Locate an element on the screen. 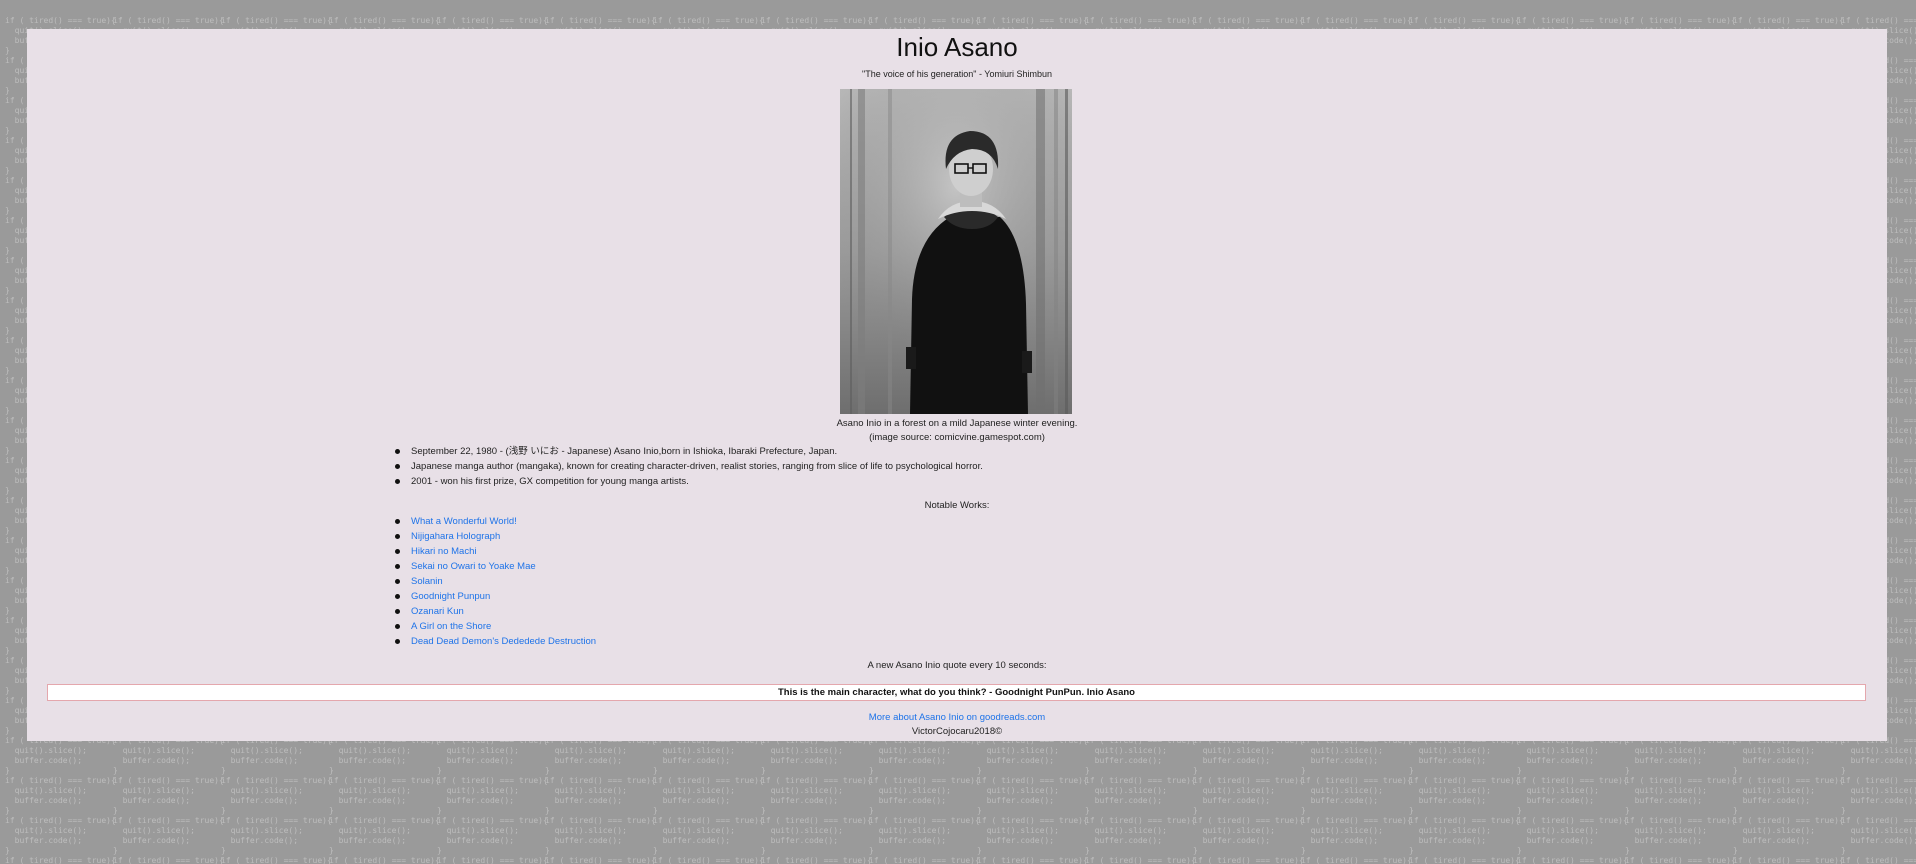 This screenshot has width=1916, height=864. photo-source: (image source: comicvine.gamespot.com) is located at coordinates (957, 437).